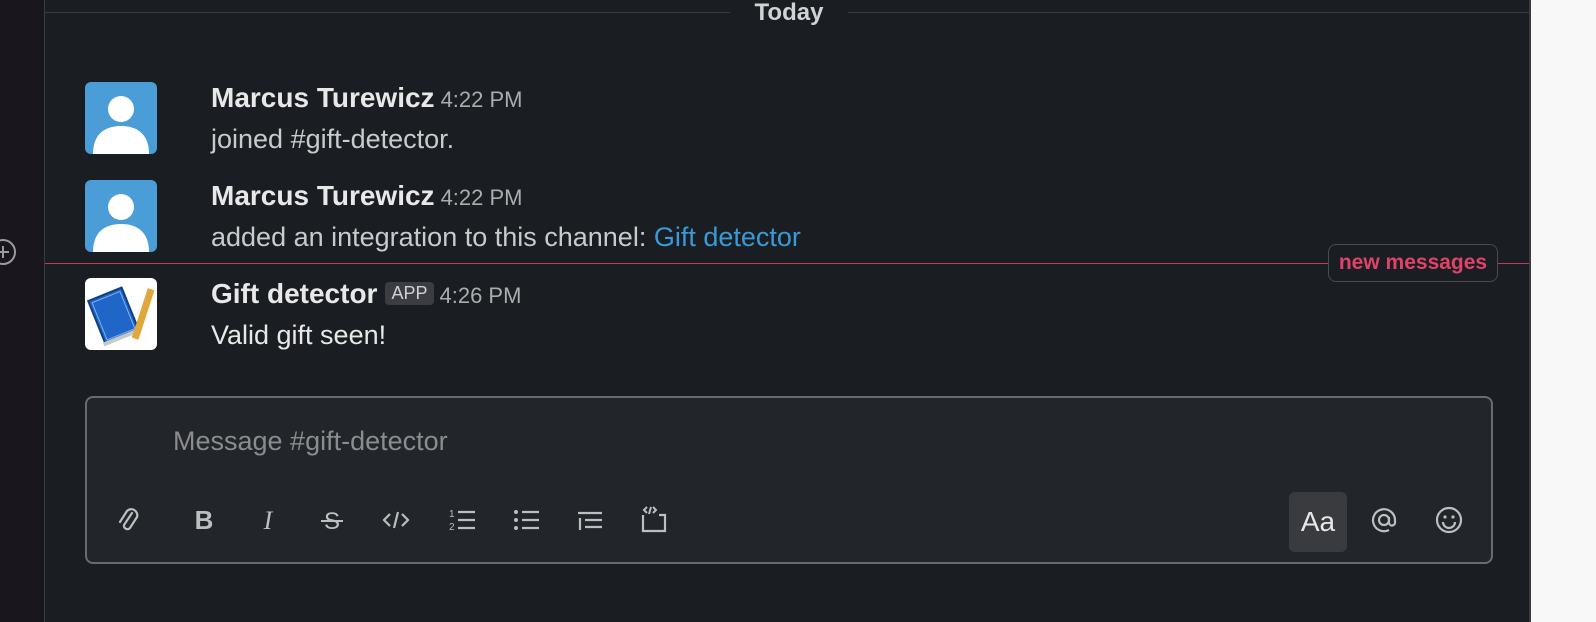  What do you see at coordinates (452, 527) in the screenshot?
I see `svg-text: 2` at bounding box center [452, 527].